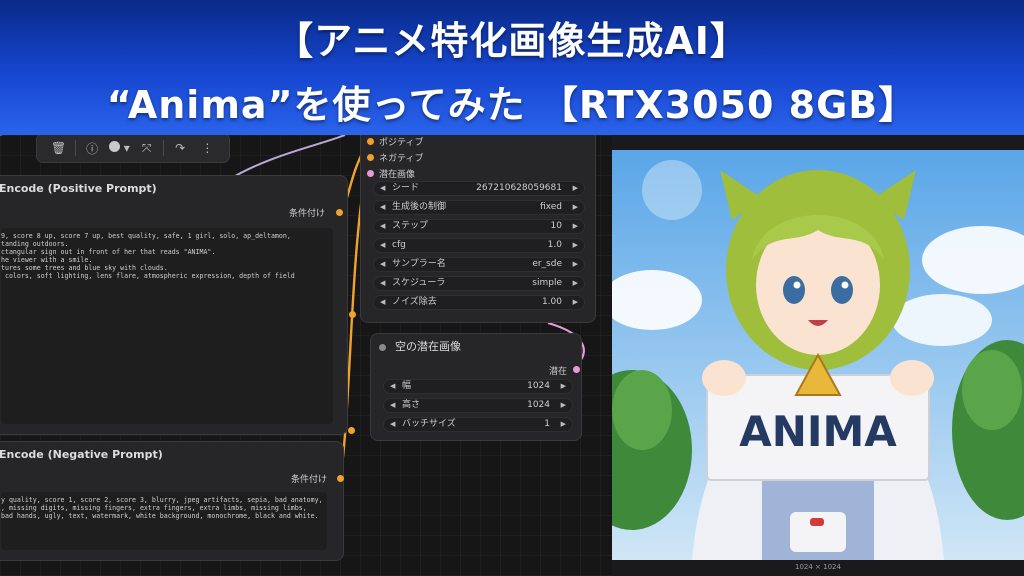 Image resolution: width=1024 pixels, height=576 pixels. Describe the element at coordinates (406, 188) in the screenshot. I see `seed-label: シード` at that location.